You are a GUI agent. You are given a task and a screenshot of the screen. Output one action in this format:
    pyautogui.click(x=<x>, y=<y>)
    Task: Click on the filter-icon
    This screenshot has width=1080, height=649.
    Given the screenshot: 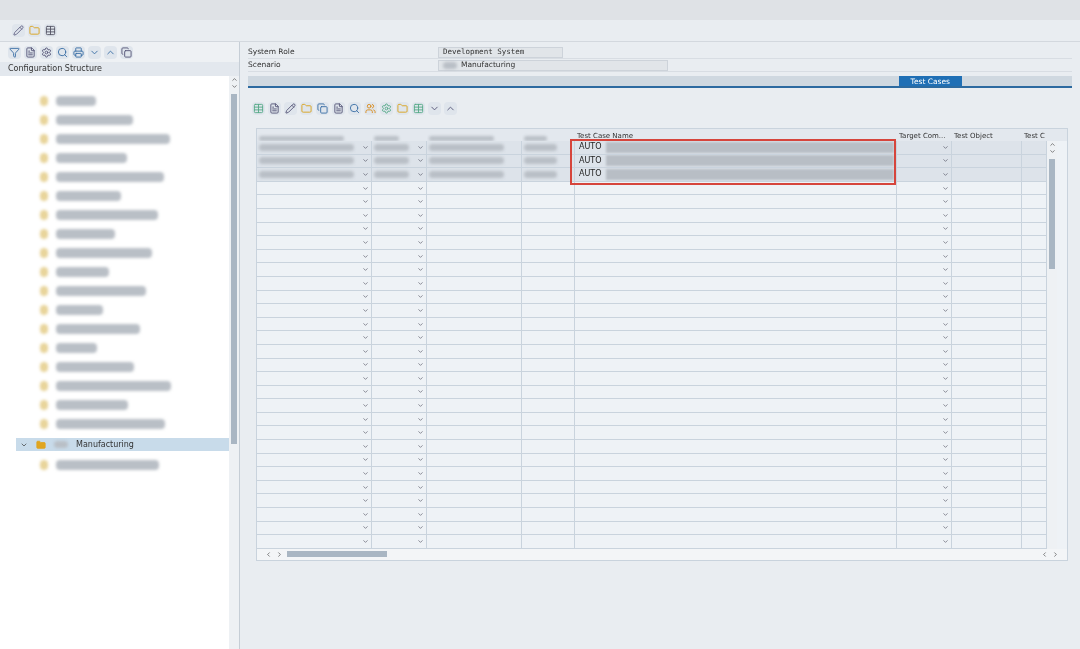 What is the action you would take?
    pyautogui.click(x=14, y=52)
    